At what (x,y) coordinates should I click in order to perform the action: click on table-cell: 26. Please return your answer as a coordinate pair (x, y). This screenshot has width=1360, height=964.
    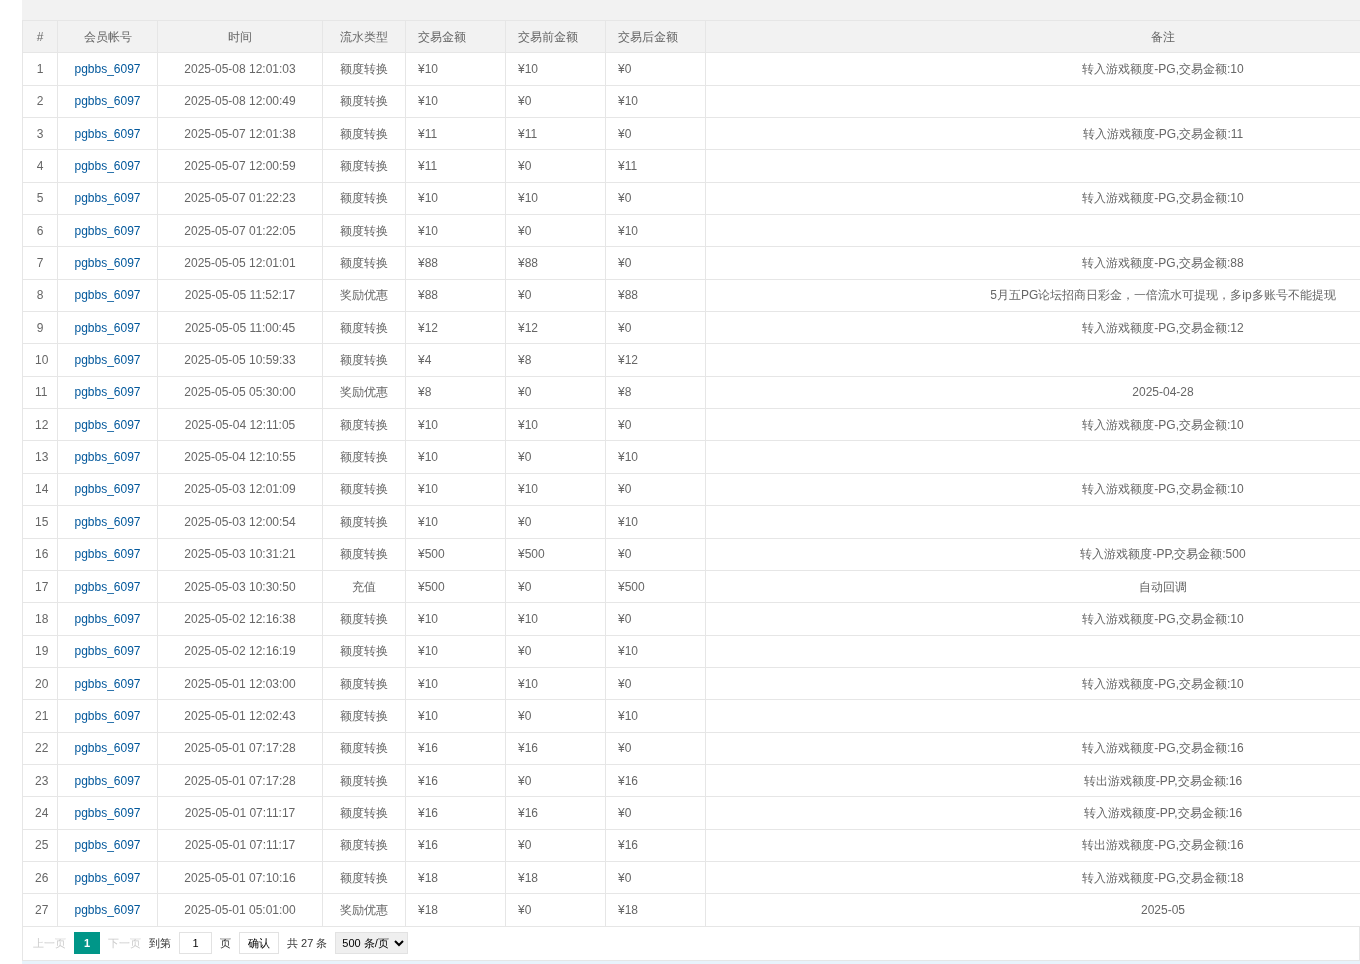
    Looking at the image, I should click on (42, 877).